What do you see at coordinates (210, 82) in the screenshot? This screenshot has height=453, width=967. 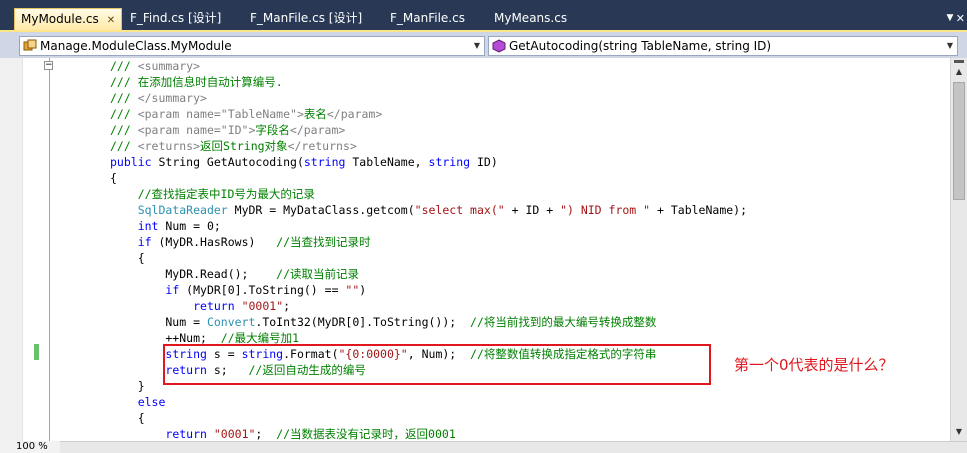 I see `code-token: 在添加信息时自动计算编号.` at bounding box center [210, 82].